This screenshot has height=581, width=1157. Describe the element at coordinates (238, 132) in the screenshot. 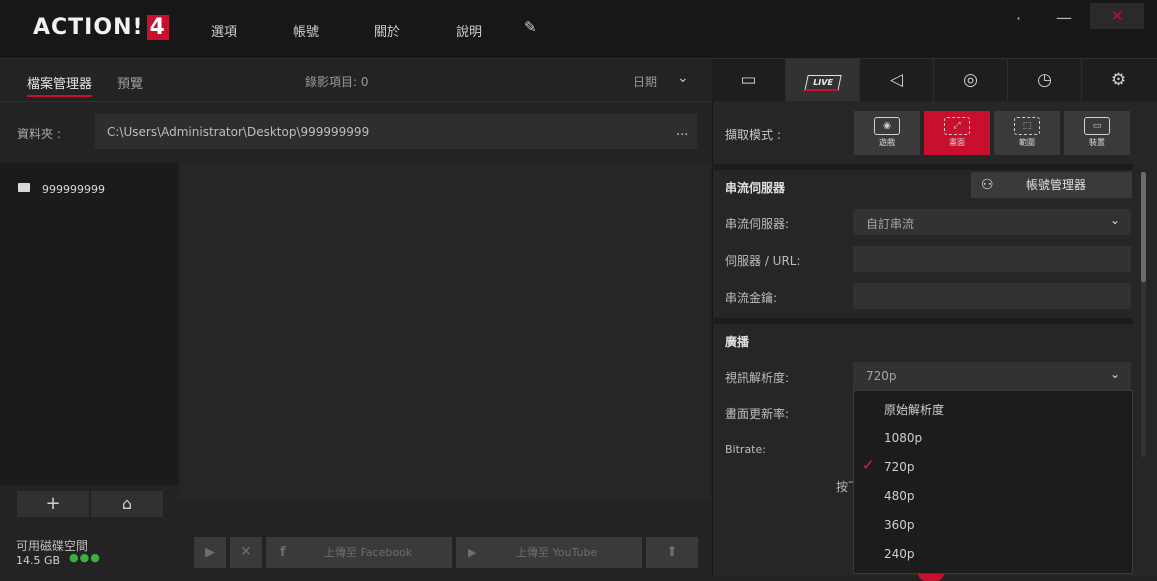

I see `folder-path-value: C:\Users\Administrator\Desktop\999999999` at that location.